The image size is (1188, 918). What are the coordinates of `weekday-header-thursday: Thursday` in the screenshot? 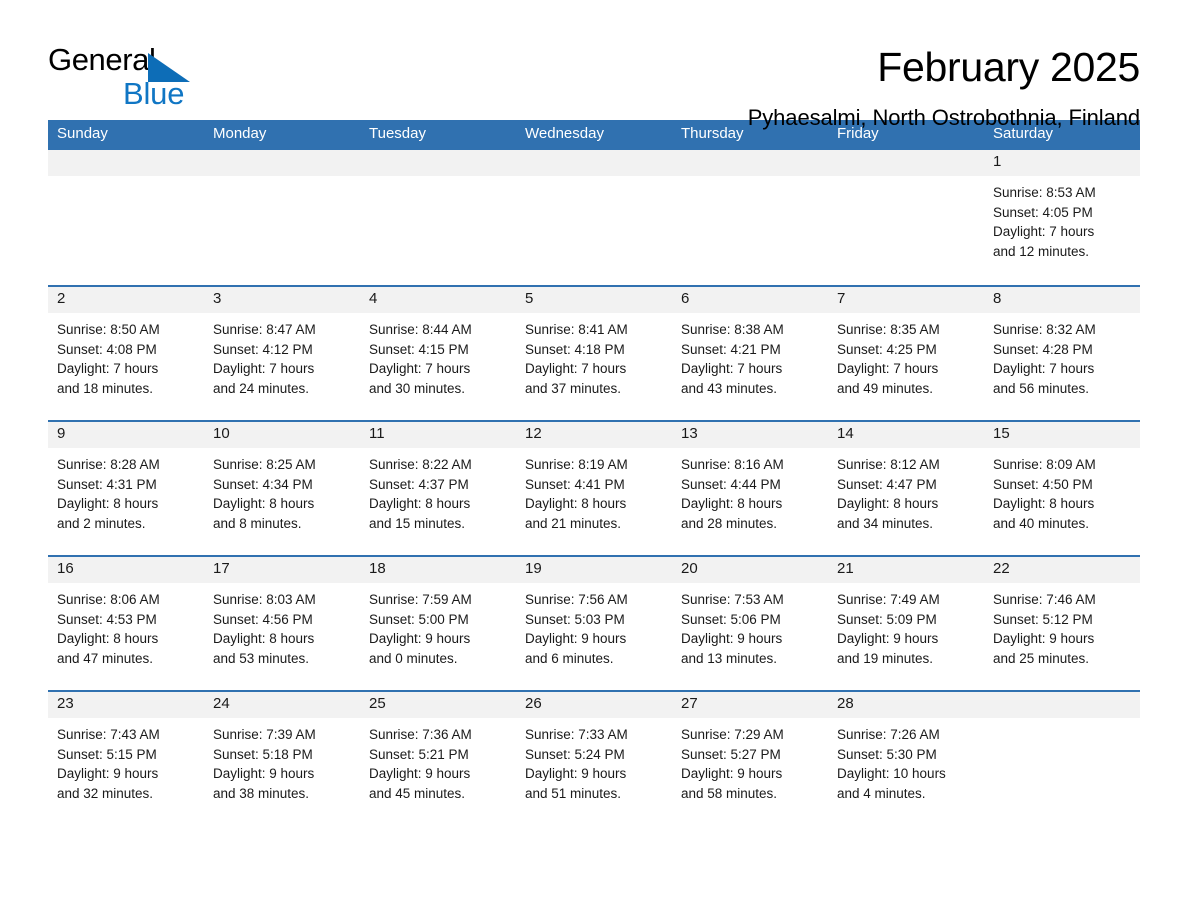 It's located at (712, 133).